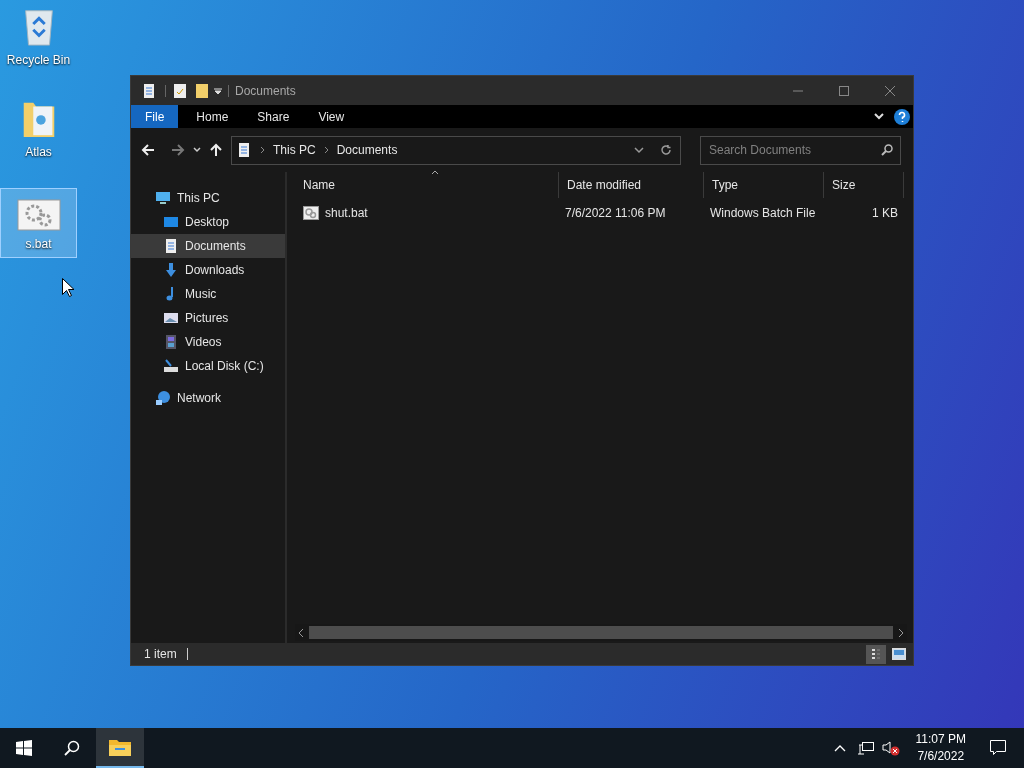 This screenshot has height=768, width=1024. Describe the element at coordinates (800, 150) in the screenshot. I see `search-field: Search Documents` at that location.